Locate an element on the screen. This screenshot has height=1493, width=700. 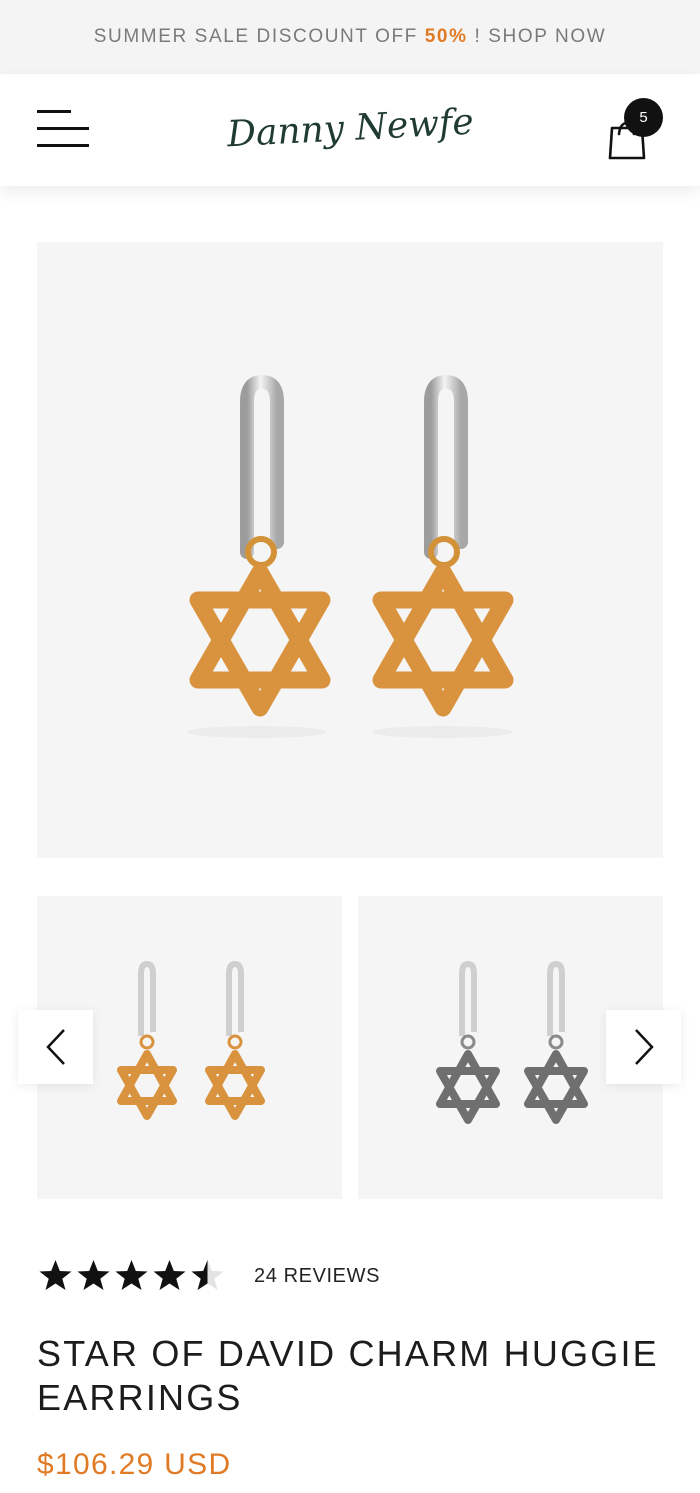
announcement-prefix: SUMMER SALE DISCOUNT OFF is located at coordinates (259, 36).